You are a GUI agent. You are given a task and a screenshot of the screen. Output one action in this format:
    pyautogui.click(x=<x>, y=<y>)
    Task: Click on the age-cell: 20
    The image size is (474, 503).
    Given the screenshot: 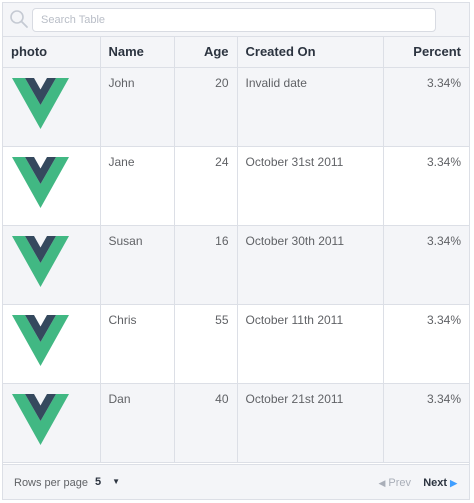 What is the action you would take?
    pyautogui.click(x=206, y=107)
    